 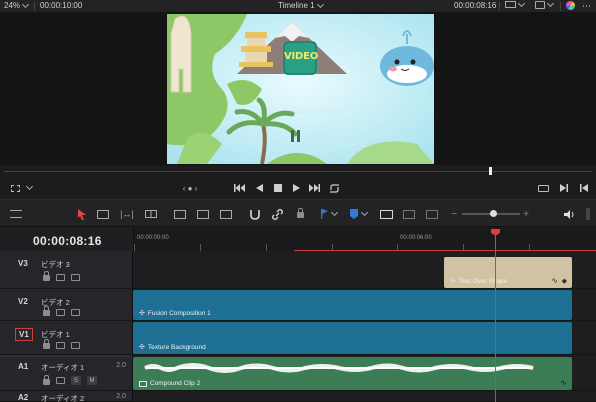 I want to click on track-name: オーディオ 2, so click(x=63, y=398).